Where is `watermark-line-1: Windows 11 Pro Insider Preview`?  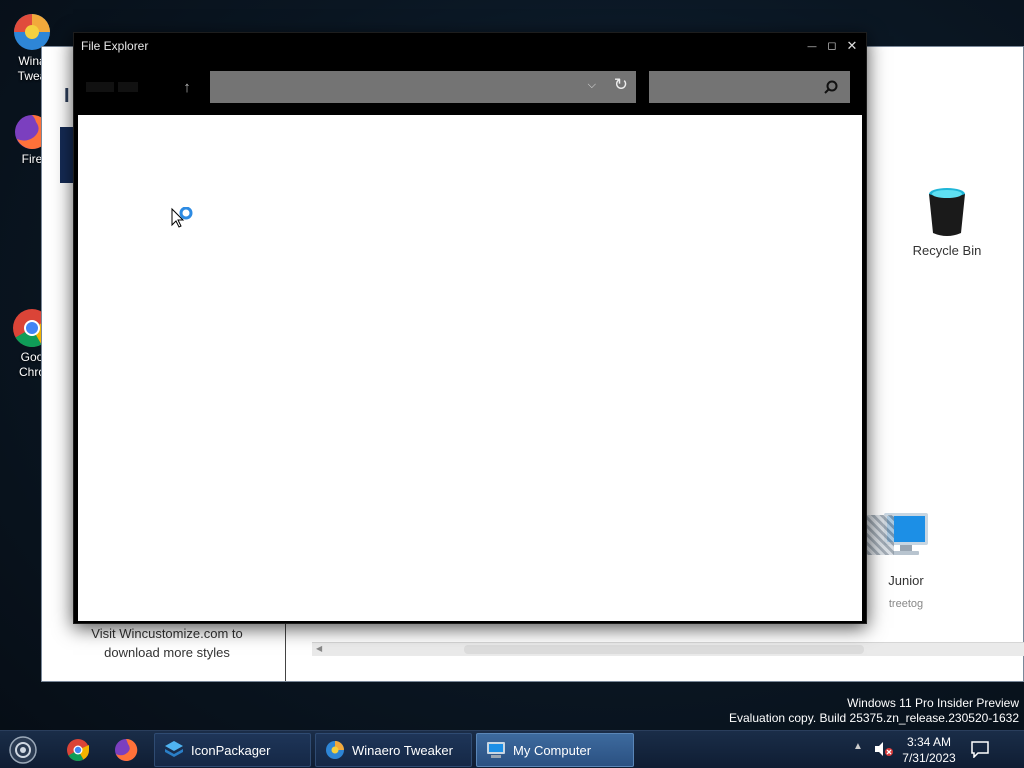
watermark-line-1: Windows 11 Pro Insider Preview is located at coordinates (933, 703).